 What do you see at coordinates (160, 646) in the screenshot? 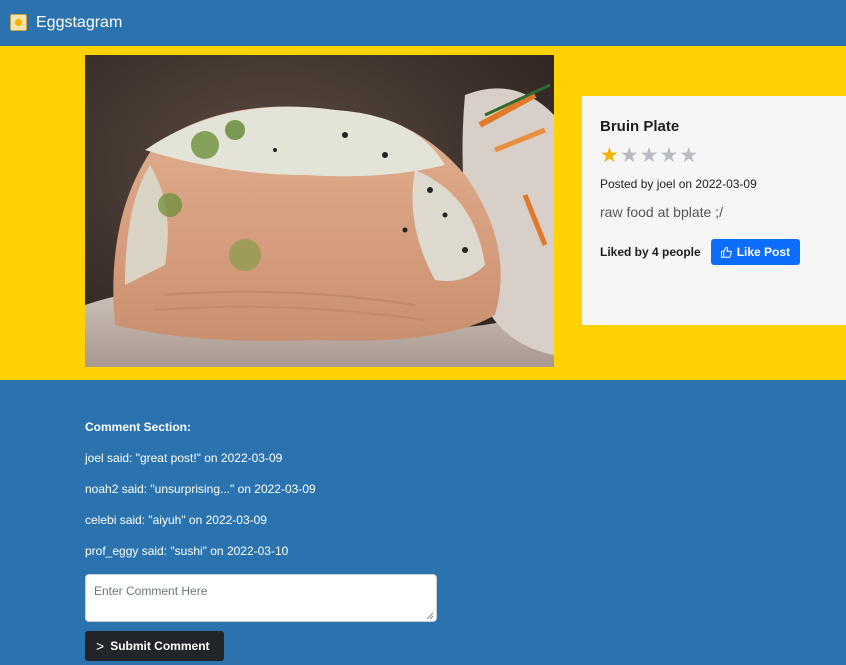
I see `submit-comment-label: Submit Comment` at bounding box center [160, 646].